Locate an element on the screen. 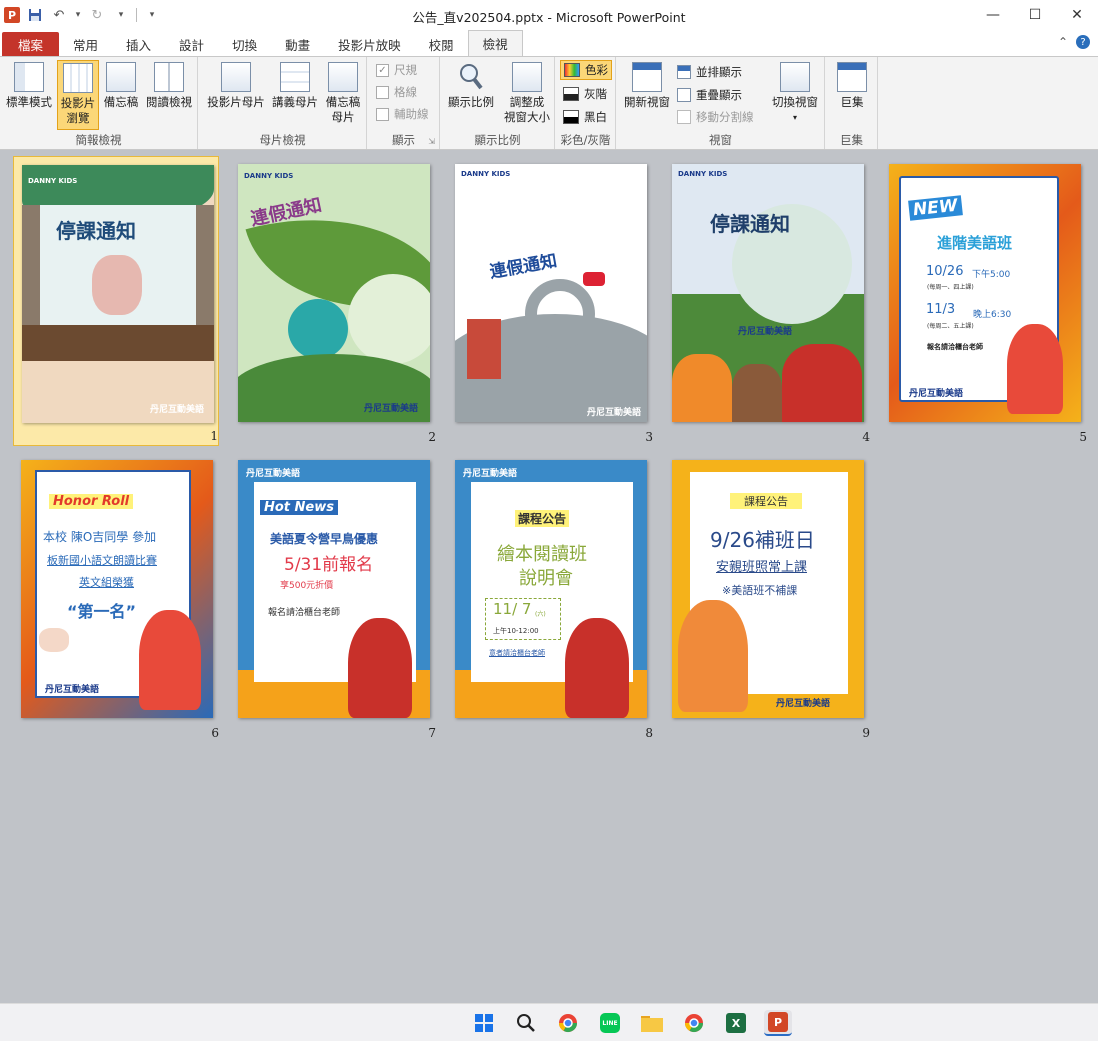  handout-master-button: 講義母片 is located at coordinates (295, 85).